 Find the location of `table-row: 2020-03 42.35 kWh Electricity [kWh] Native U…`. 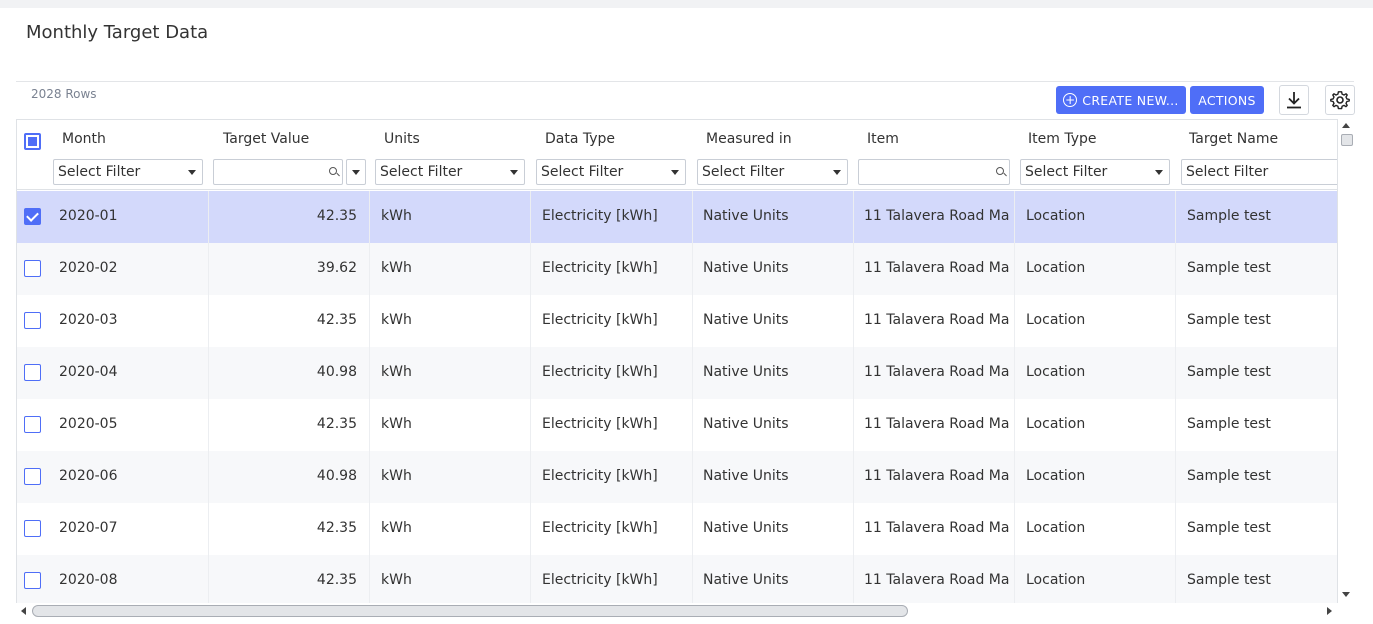

table-row: 2020-03 42.35 kWh Electricity [kWh] Native U… is located at coordinates (677, 321).